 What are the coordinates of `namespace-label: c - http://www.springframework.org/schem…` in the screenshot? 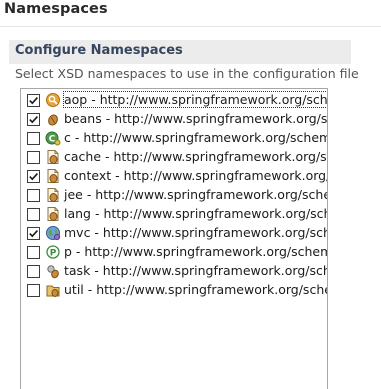 It's located at (196, 137).